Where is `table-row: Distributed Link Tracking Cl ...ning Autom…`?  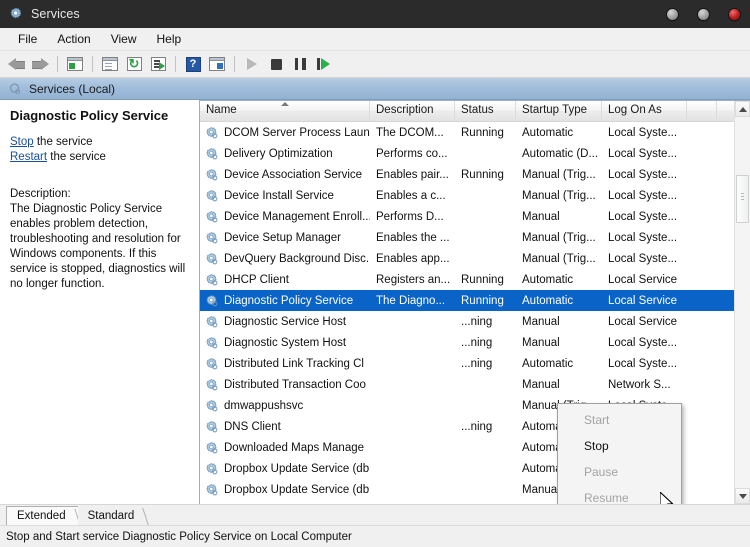
table-row: Distributed Link Tracking Cl ...ning Autom… is located at coordinates (475, 363).